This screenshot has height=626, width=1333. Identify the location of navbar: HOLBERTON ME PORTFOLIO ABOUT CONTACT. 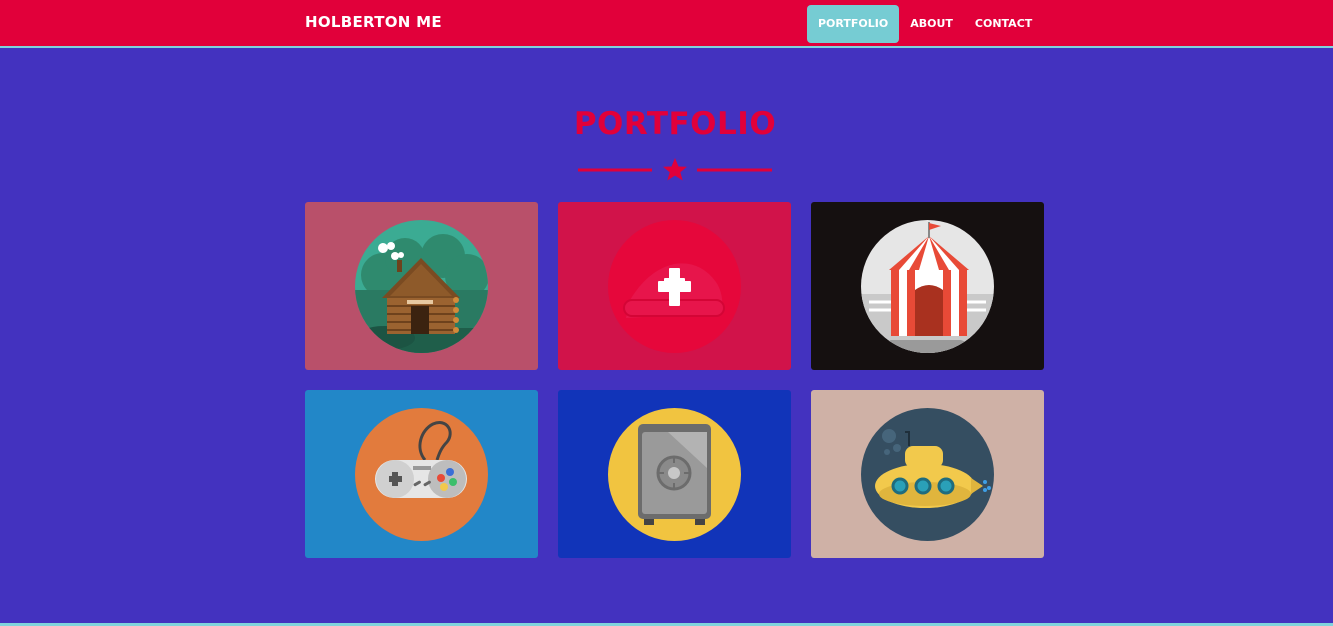
(666, 24).